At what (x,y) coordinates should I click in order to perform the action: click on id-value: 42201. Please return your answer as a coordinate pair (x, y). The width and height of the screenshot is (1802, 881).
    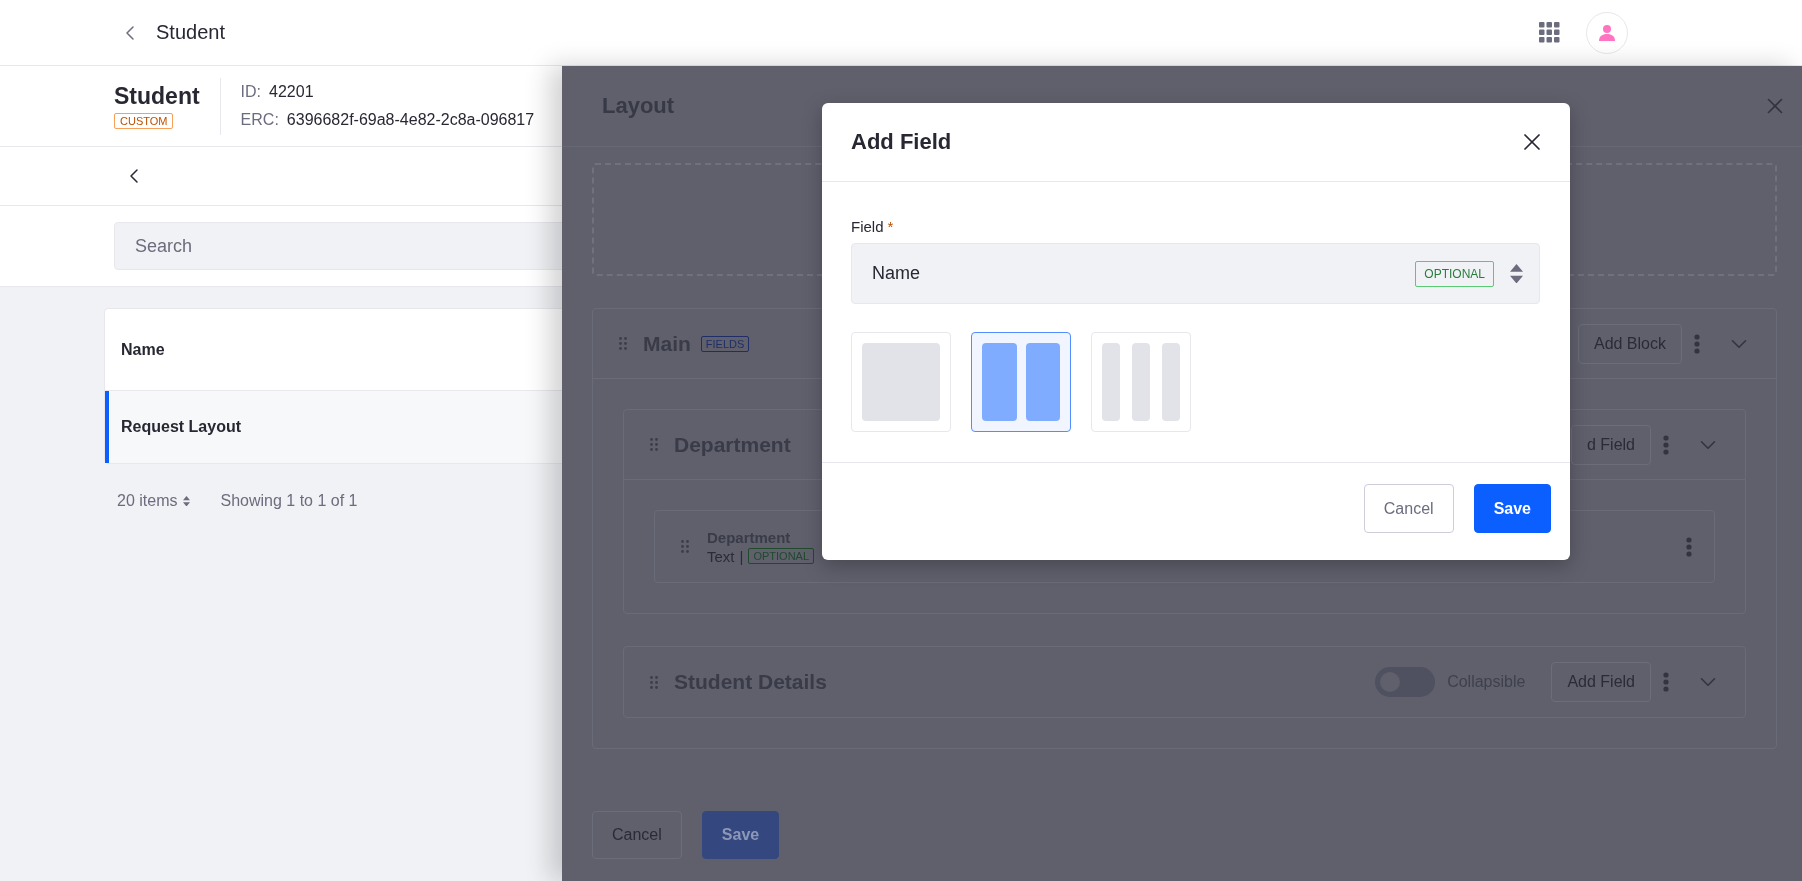
    Looking at the image, I should click on (291, 92).